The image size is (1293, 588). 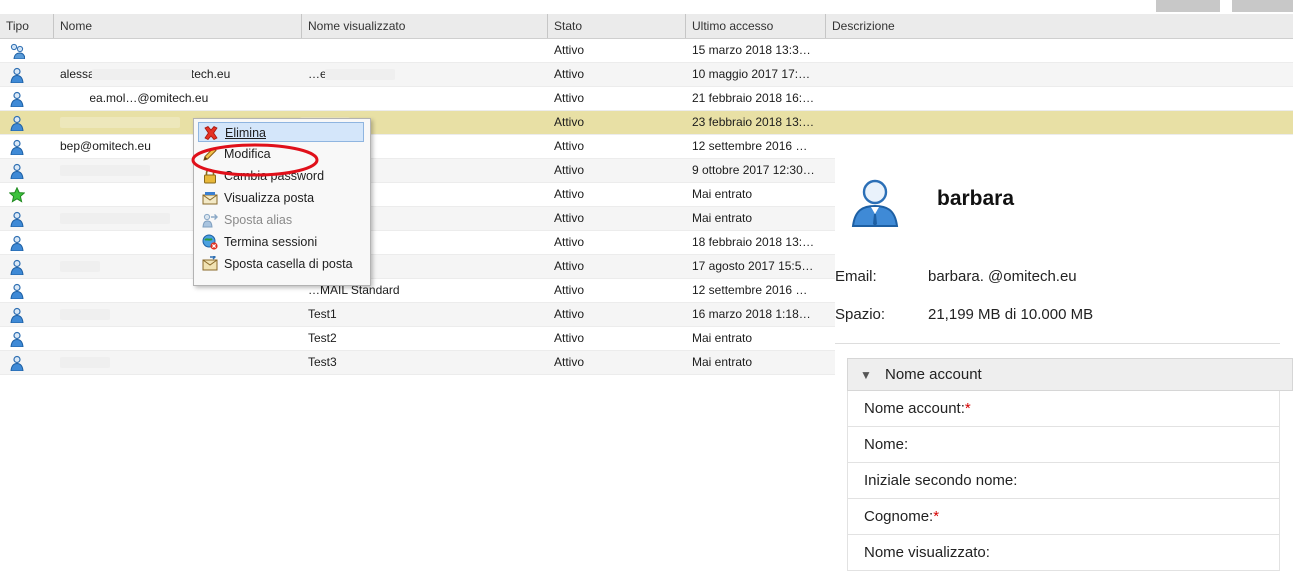 What do you see at coordinates (1059, 26) in the screenshot?
I see `col-descrizione: Descrizione` at bounding box center [1059, 26].